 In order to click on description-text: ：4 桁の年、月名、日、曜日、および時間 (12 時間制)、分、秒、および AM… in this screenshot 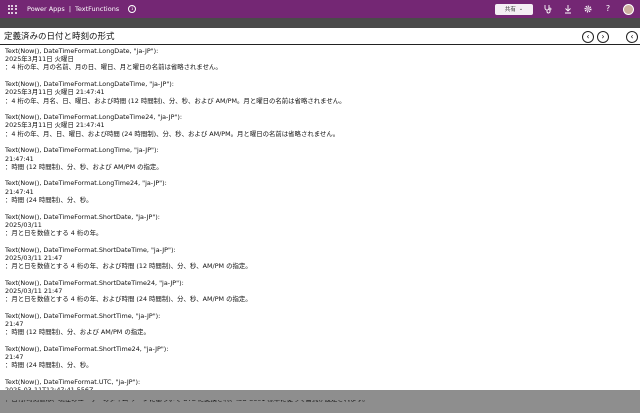, I will do `click(175, 100)`.